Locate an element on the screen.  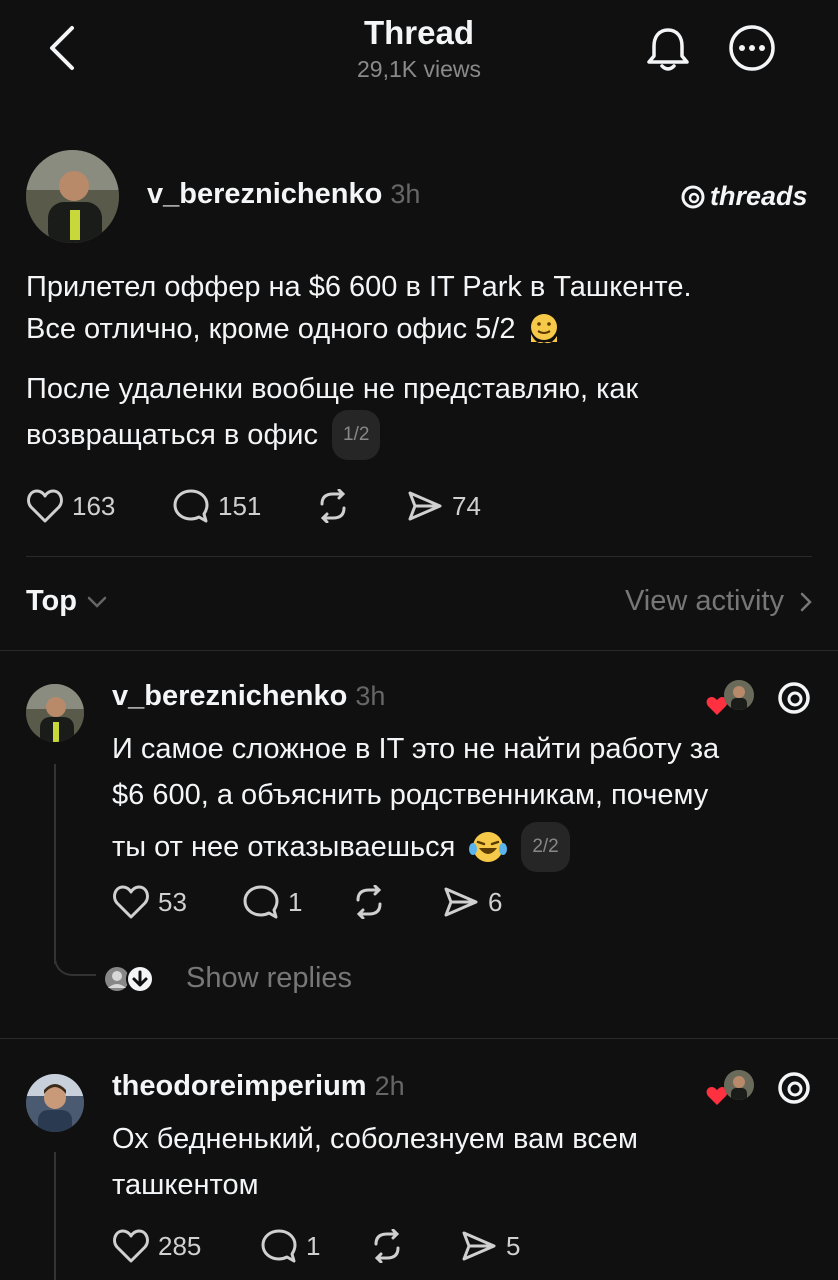
threads-brand-label: threads is located at coordinates (759, 196).